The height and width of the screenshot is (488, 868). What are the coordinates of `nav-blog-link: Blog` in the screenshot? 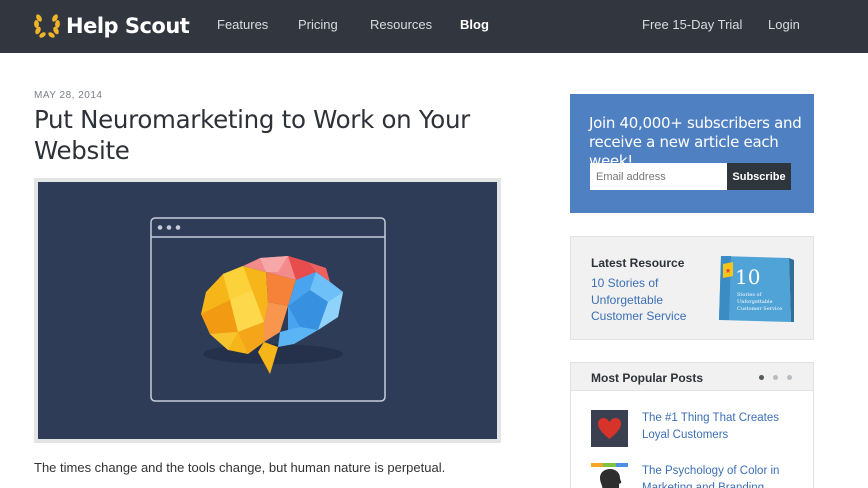 It's located at (474, 24).